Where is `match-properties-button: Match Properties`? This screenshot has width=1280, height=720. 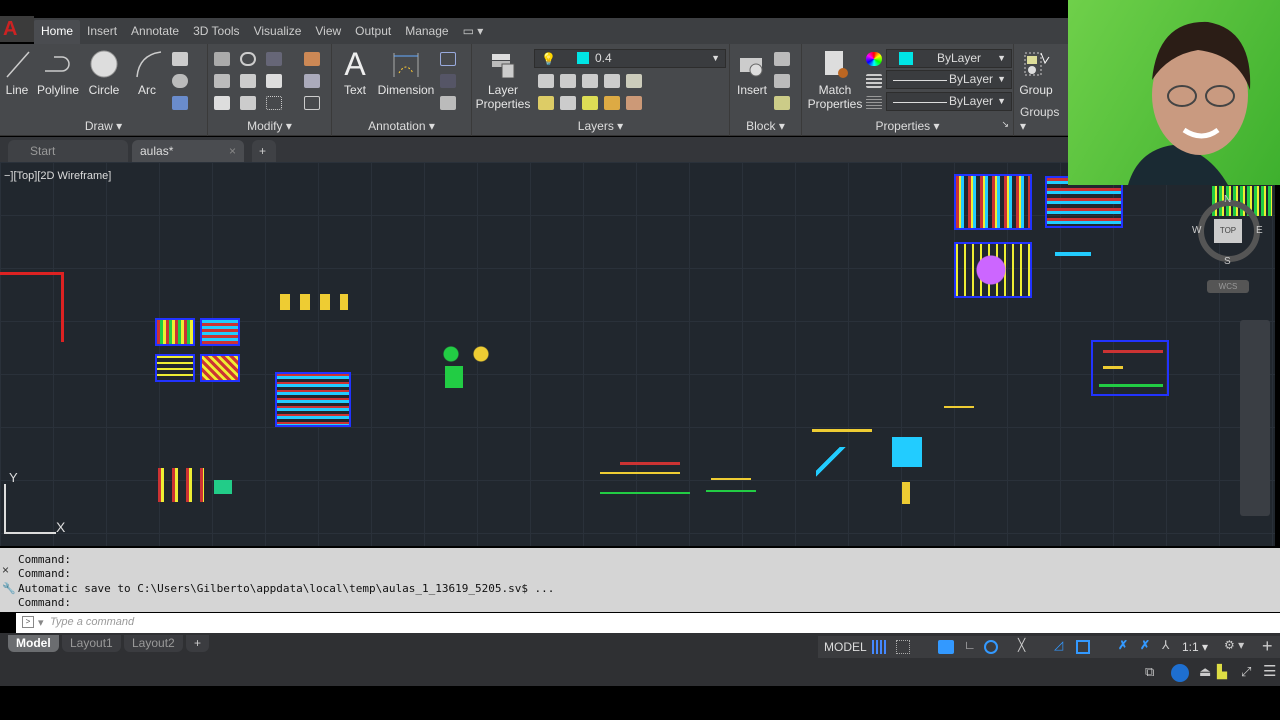
match-properties-button: Match Properties is located at coordinates (835, 79).